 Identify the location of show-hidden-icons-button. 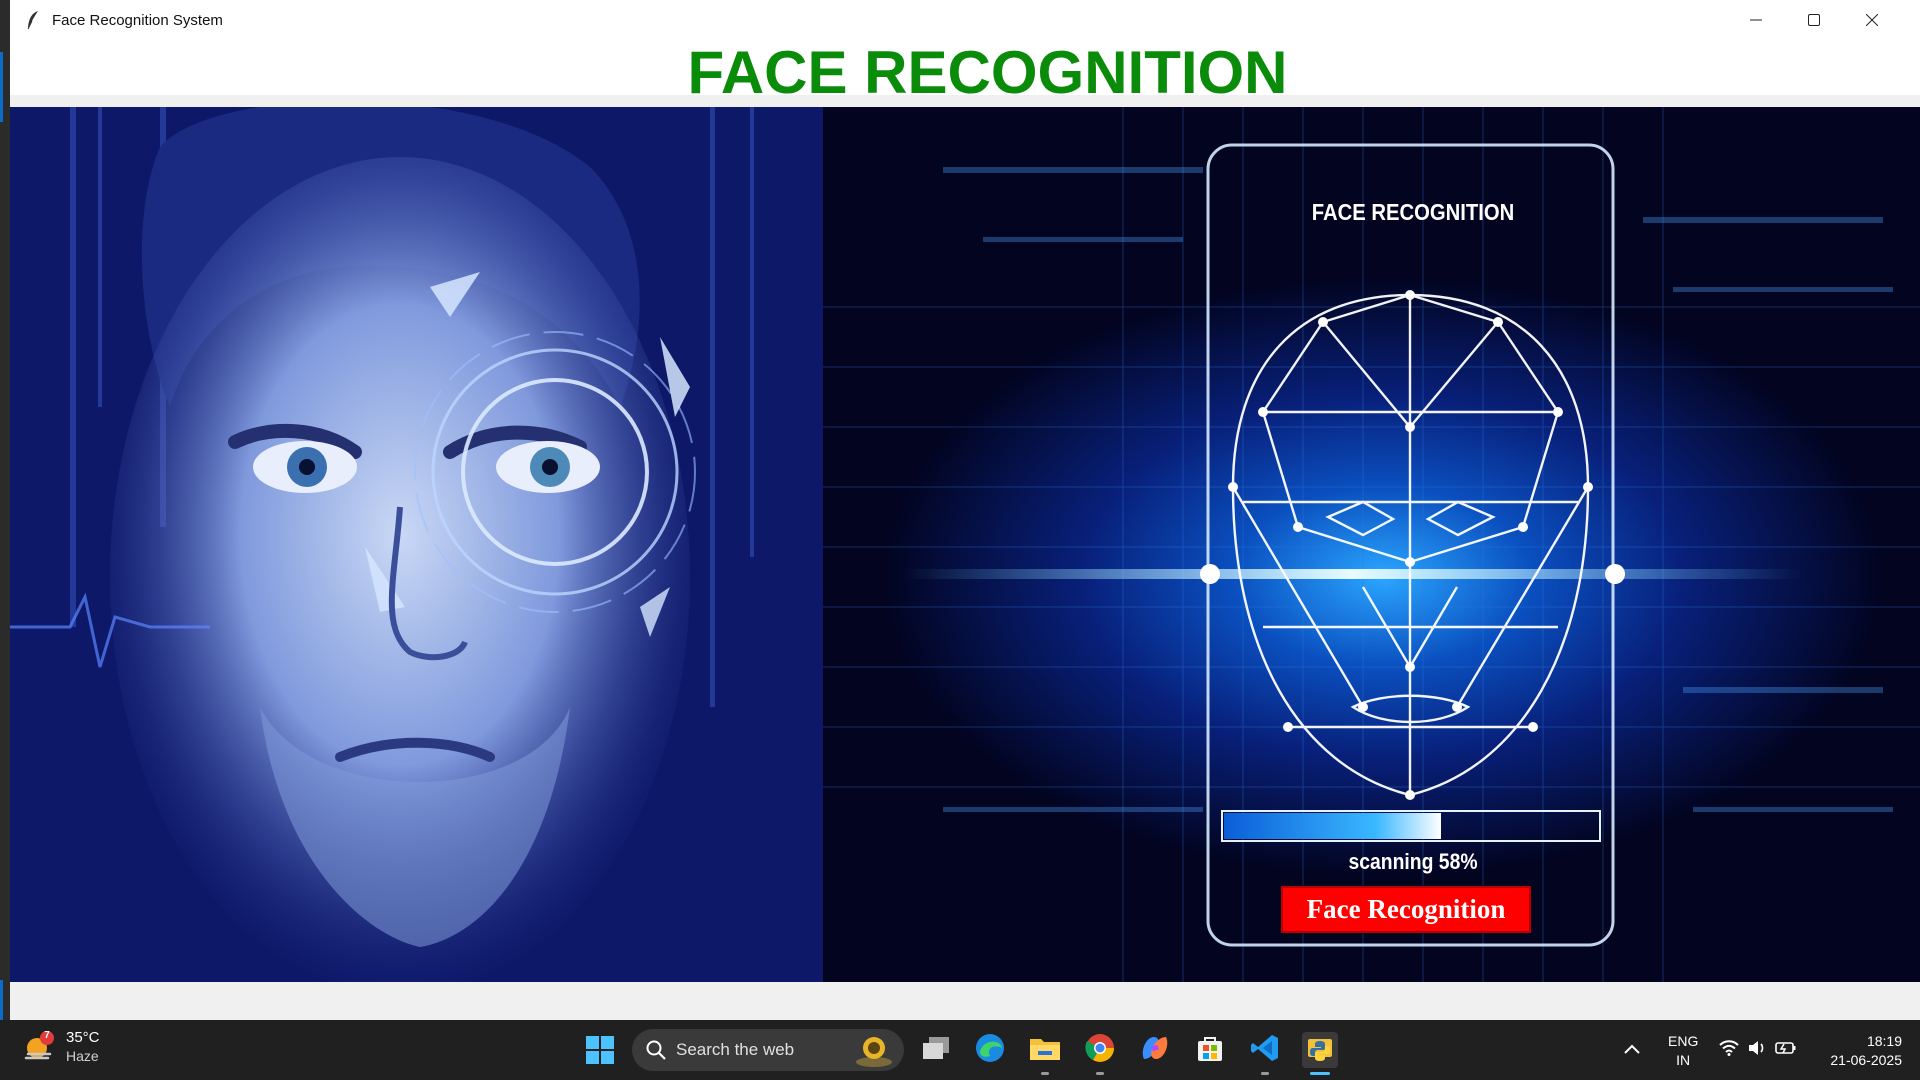
(1632, 1050).